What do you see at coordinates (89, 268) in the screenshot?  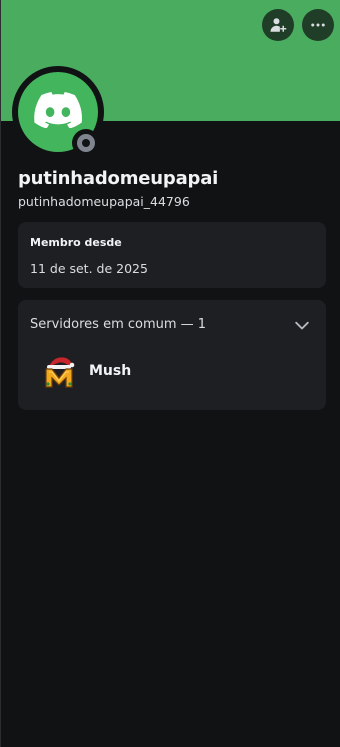 I see `member-since-date: 11 de set. de 2025` at bounding box center [89, 268].